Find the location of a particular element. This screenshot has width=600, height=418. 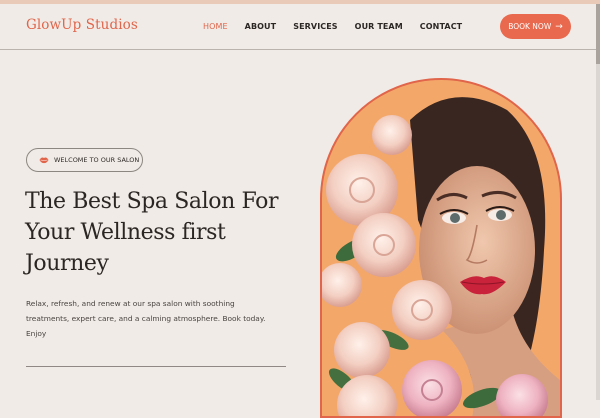

main-nav: HOME ABOUT SERVICES OUR TEAM CONTACT is located at coordinates (341, 26).